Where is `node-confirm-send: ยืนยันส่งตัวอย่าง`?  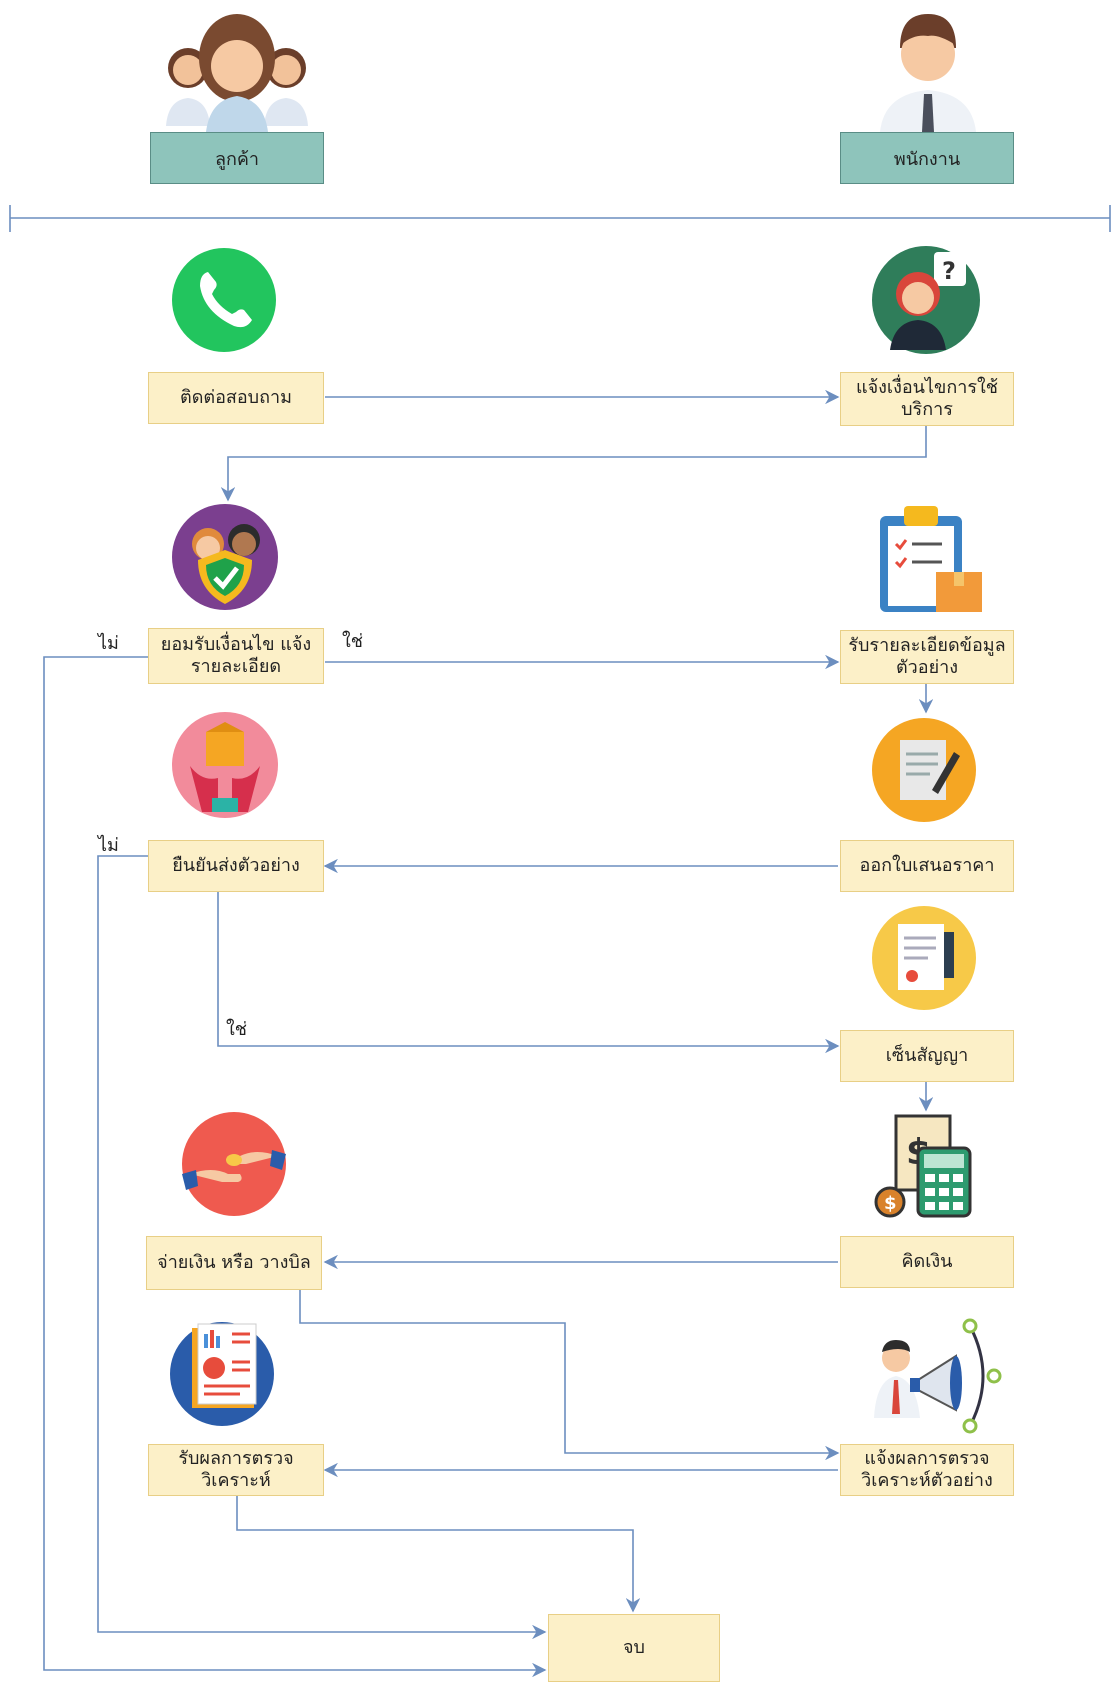 node-confirm-send: ยืนยันส่งตัวอย่าง is located at coordinates (236, 866).